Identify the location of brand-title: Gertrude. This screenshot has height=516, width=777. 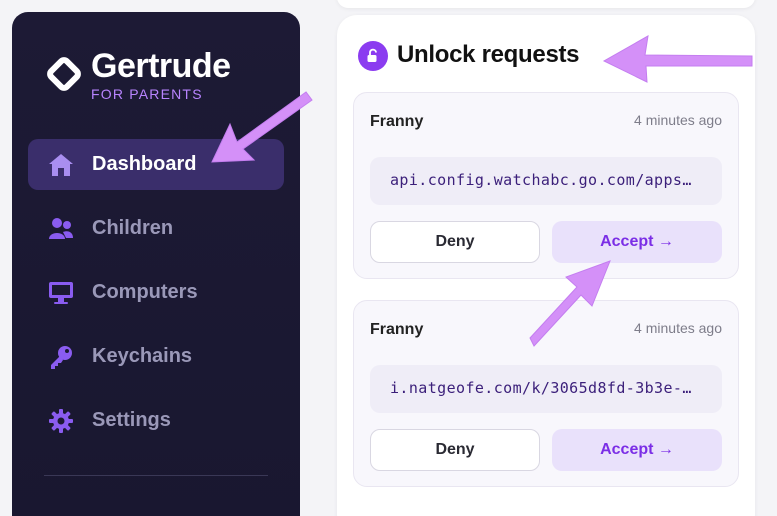
(161, 66).